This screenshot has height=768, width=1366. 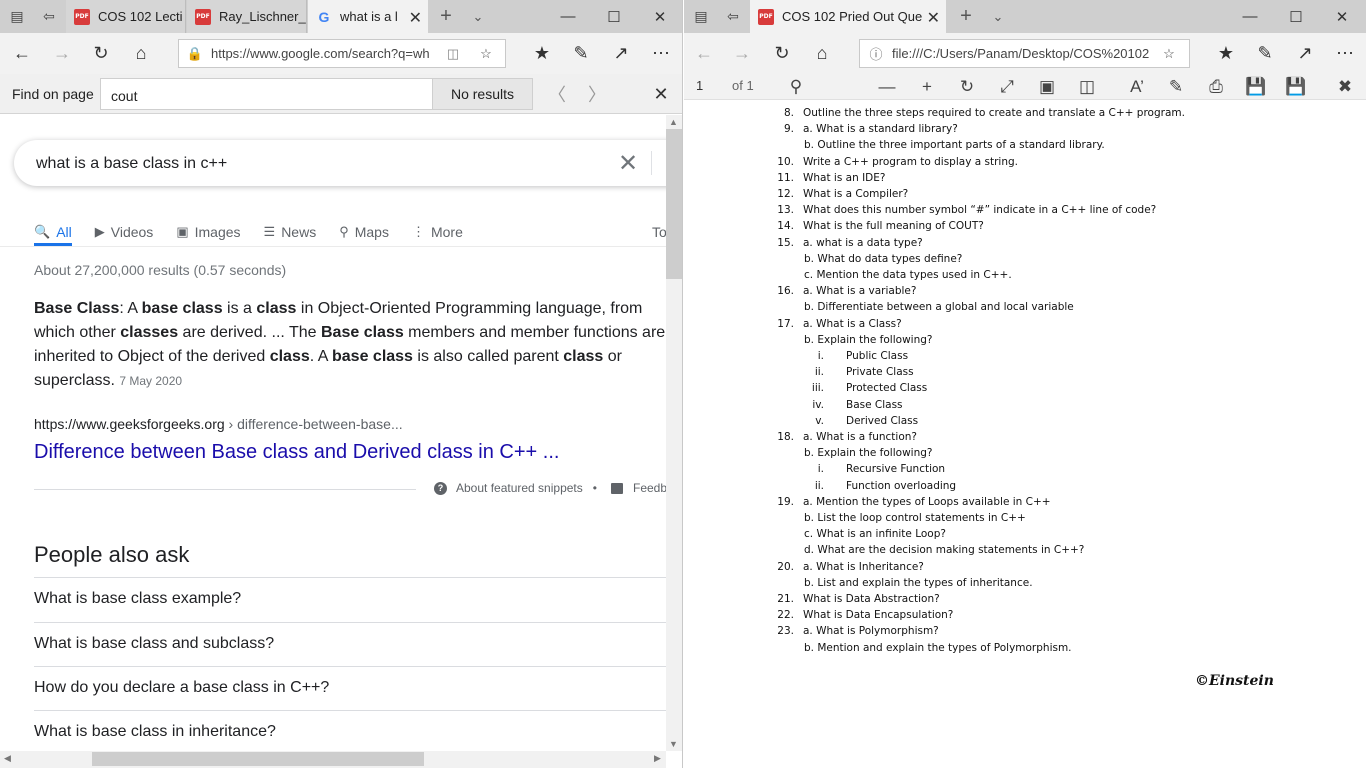 I want to click on map-pin-icon: ⚲, so click(x=344, y=231).